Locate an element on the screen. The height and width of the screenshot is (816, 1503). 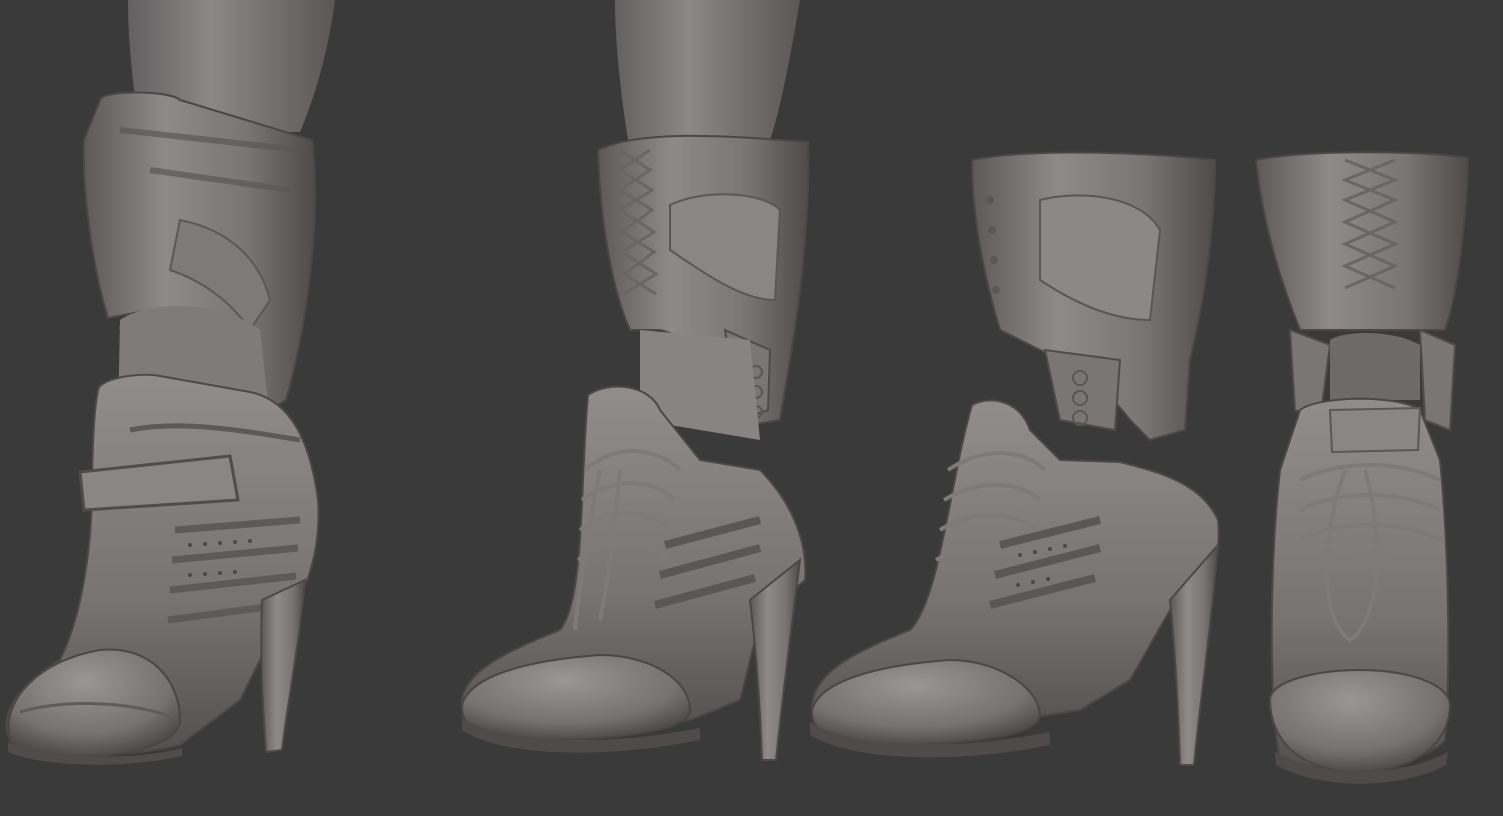
leg-shape is located at coordinates (707, 70).